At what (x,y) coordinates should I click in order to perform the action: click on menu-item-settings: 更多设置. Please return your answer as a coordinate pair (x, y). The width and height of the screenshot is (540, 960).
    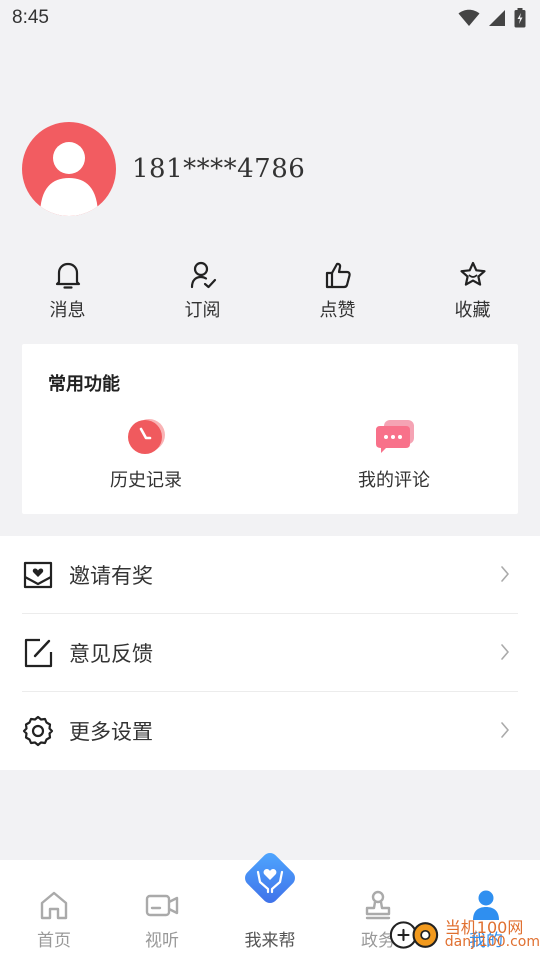
    Looking at the image, I should click on (270, 731).